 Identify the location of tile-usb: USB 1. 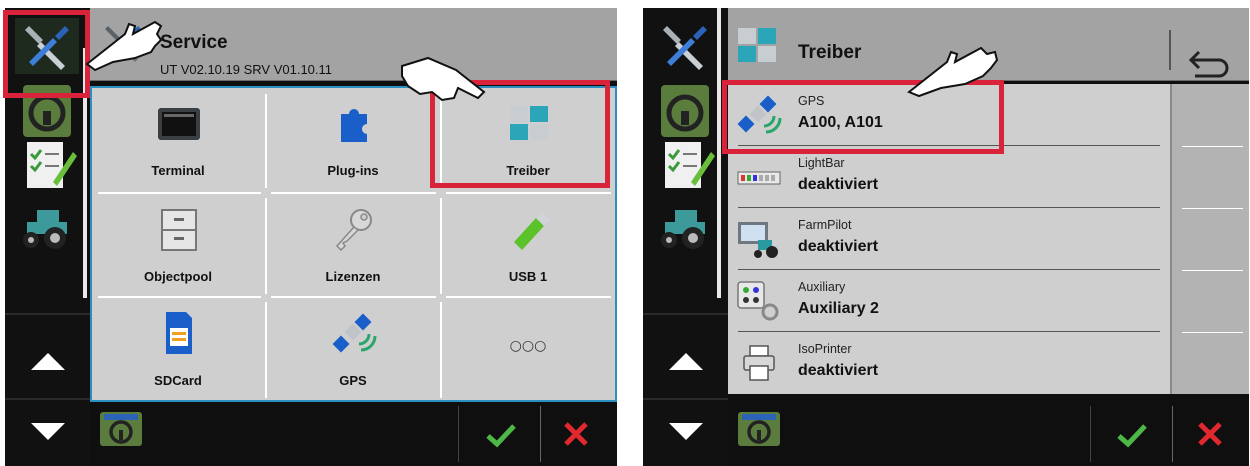
(528, 246).